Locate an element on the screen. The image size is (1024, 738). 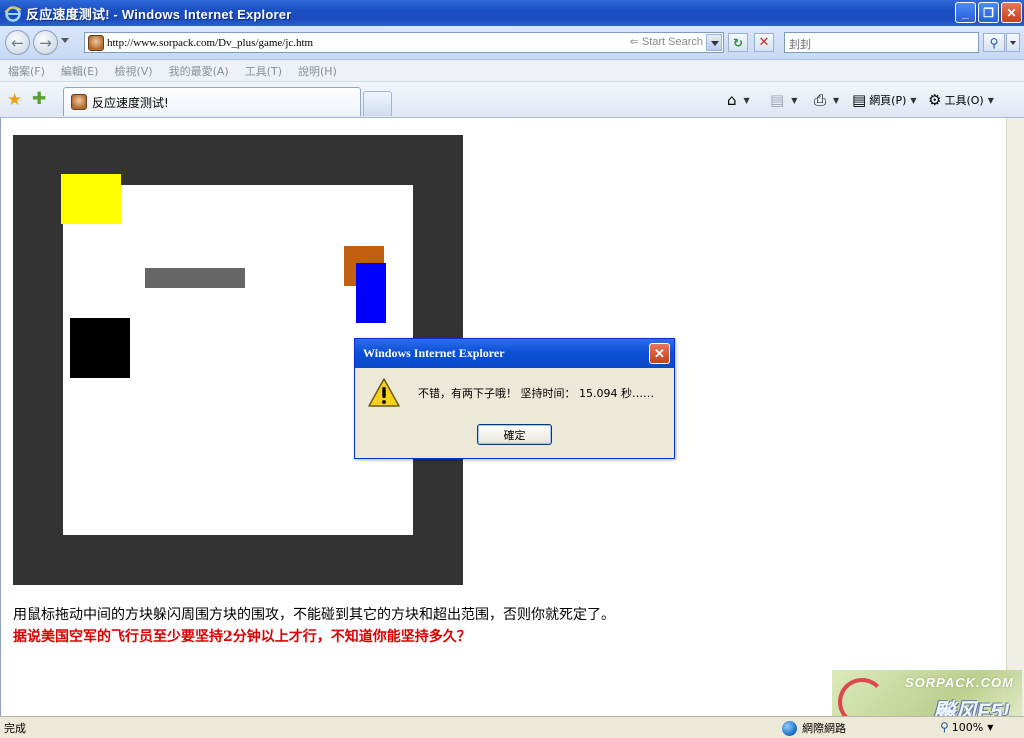
menu-tools: 工具(T) is located at coordinates (263, 71).